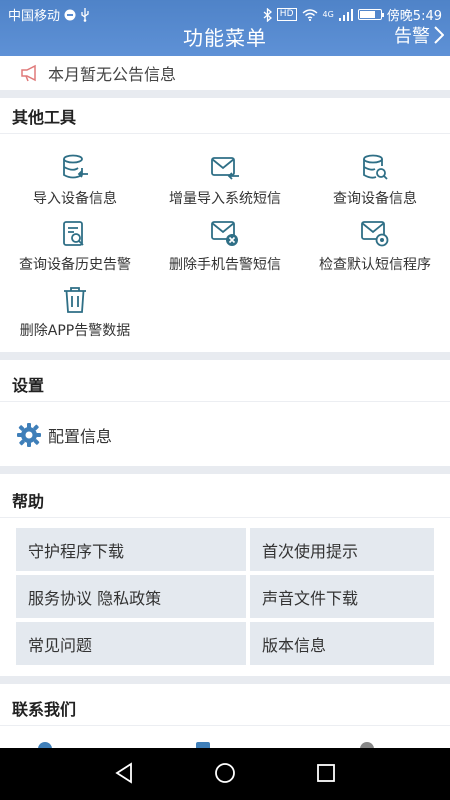 The height and width of the screenshot is (800, 450). Describe the element at coordinates (225, 435) in the screenshot. I see `config-info-item: 配置信息` at that location.